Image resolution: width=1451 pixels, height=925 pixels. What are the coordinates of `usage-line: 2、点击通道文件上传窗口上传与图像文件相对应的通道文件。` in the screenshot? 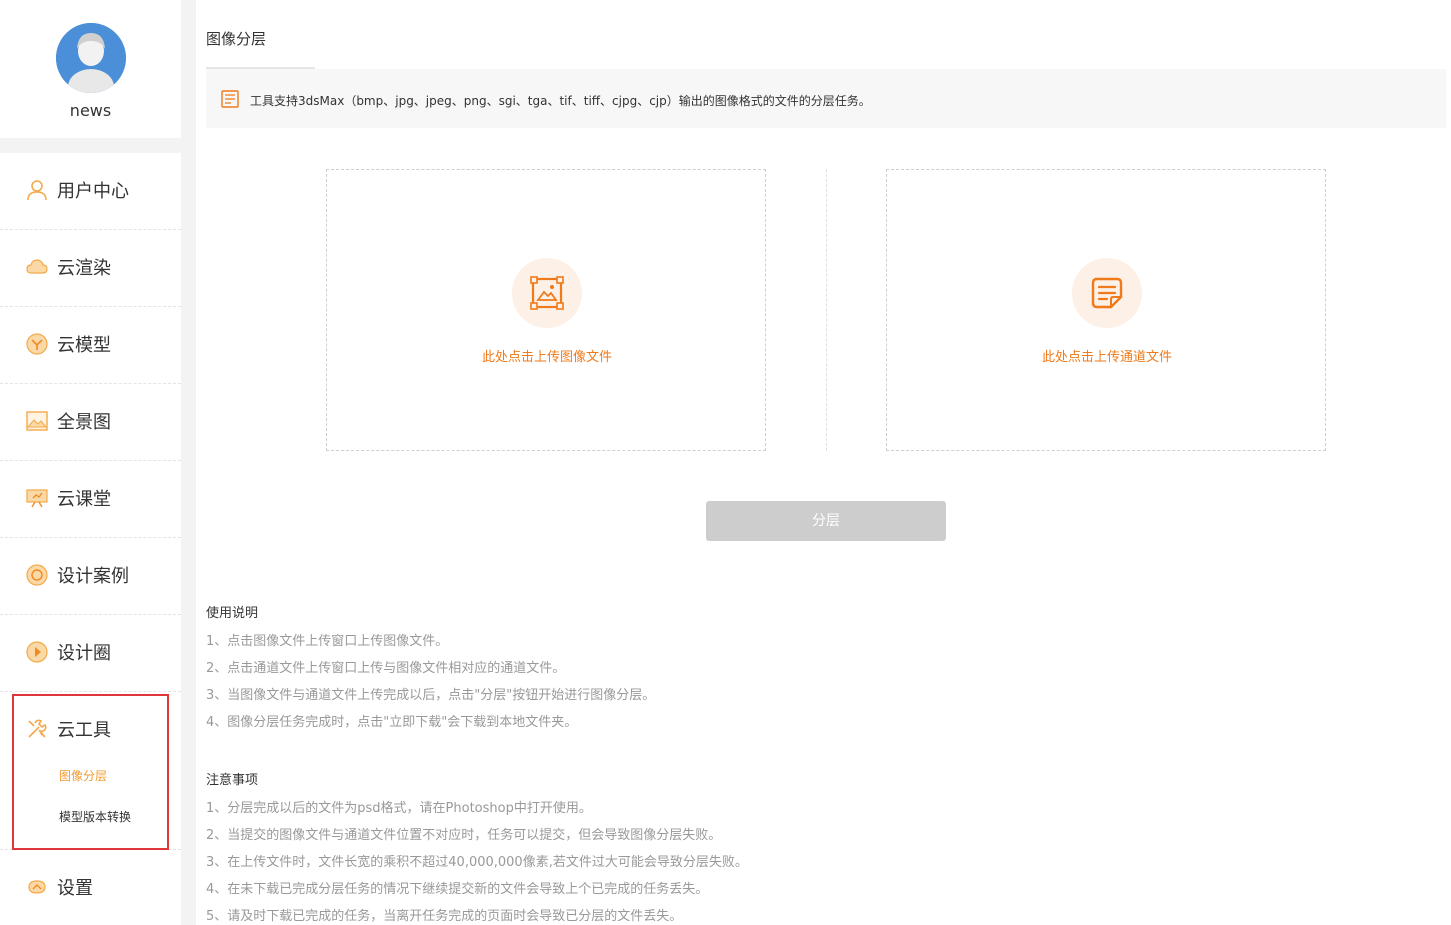 It's located at (386, 668).